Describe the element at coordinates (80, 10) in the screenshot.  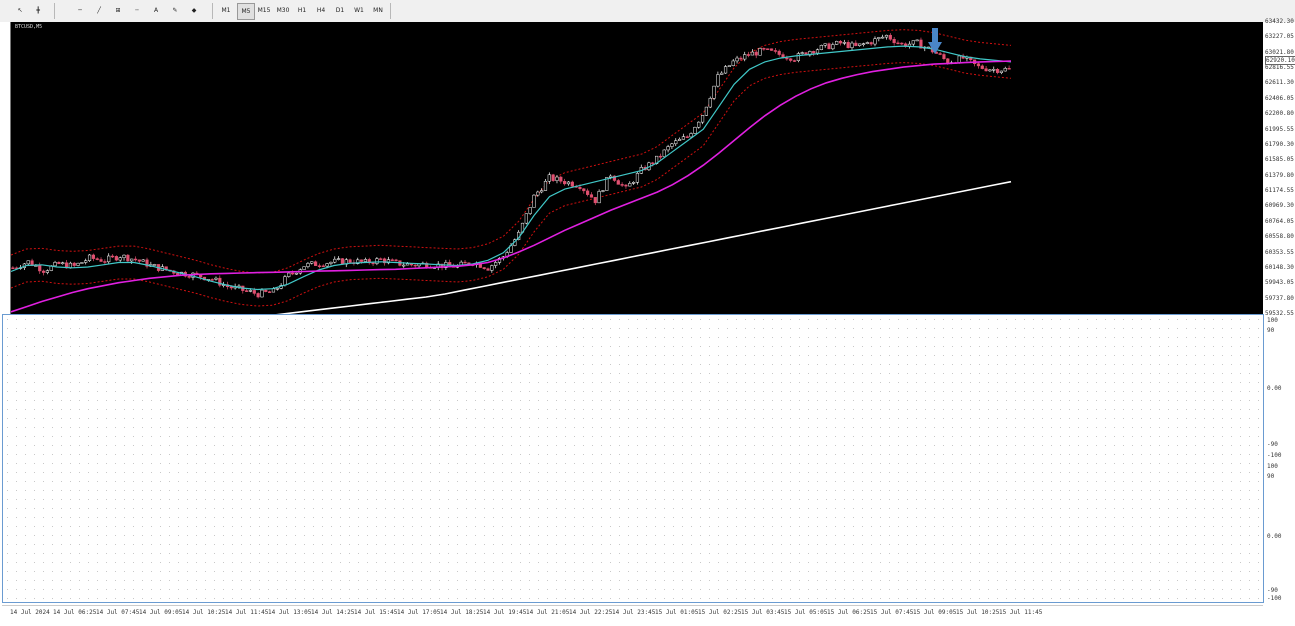
I see `horizontal-line-button: ─` at that location.